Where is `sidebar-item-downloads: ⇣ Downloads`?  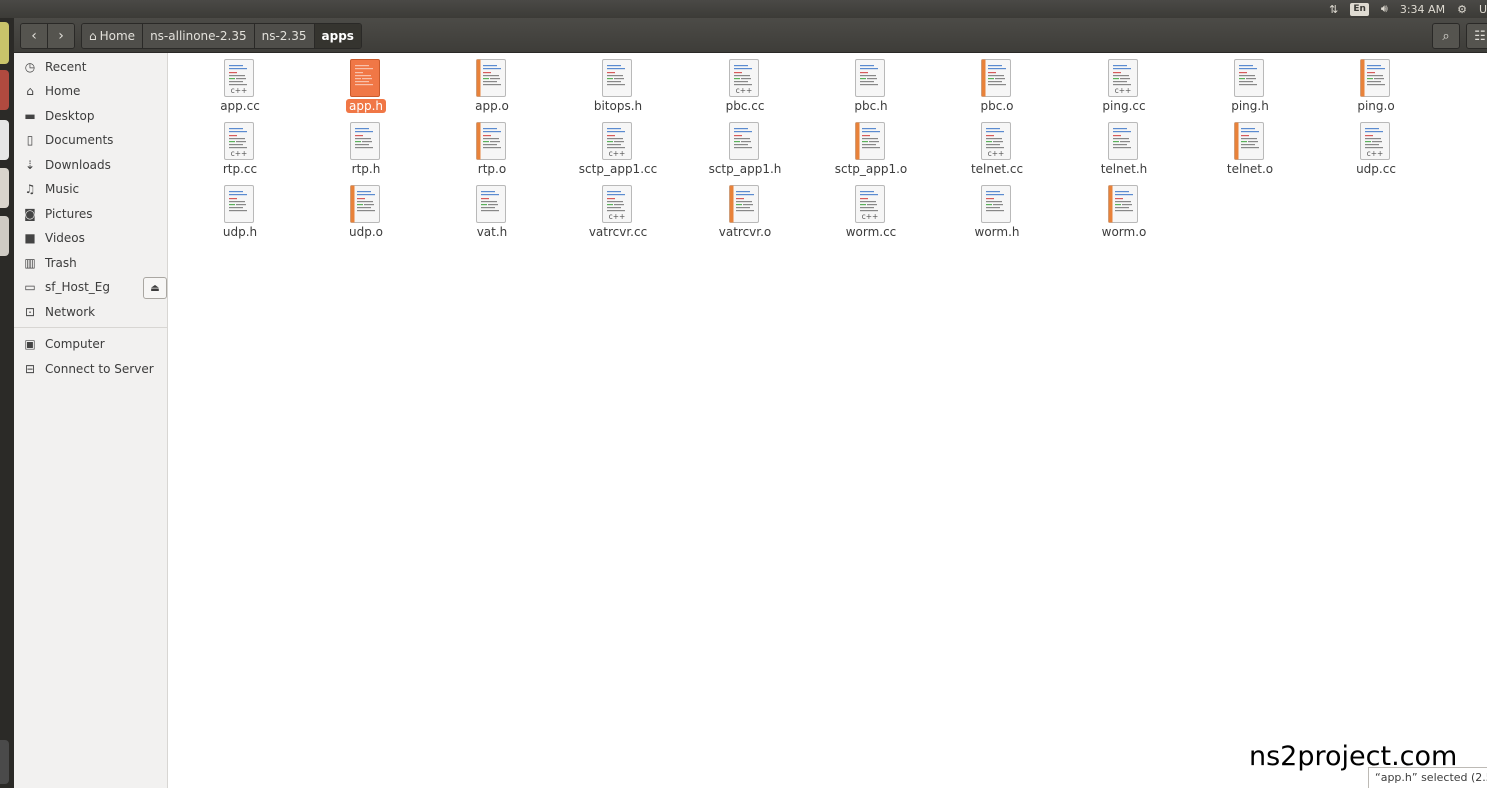
sidebar-item-downloads: ⇣ Downloads is located at coordinates (90, 165).